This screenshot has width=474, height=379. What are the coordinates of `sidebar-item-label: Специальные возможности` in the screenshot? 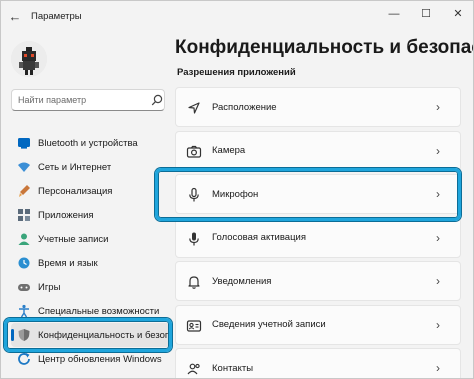 It's located at (99, 311).